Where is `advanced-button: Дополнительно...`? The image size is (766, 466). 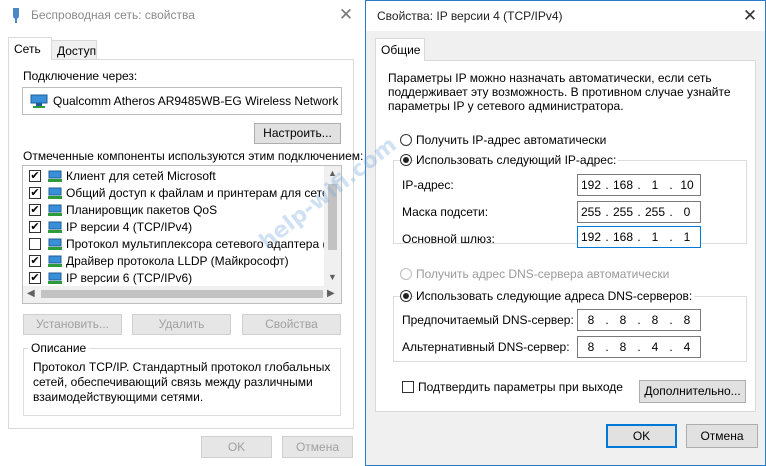
advanced-button: Дополнительно... is located at coordinates (692, 391).